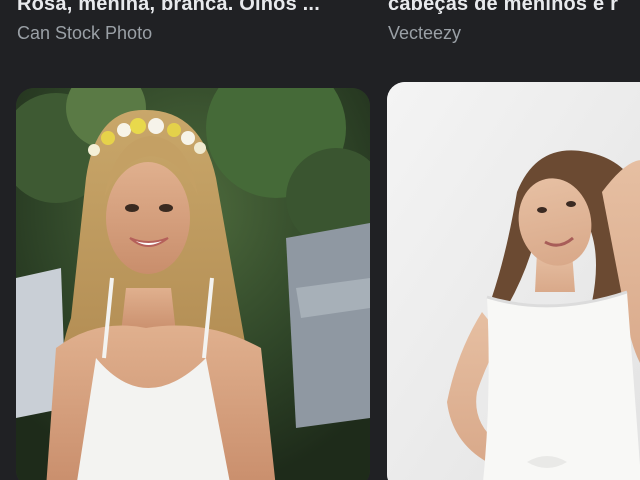 The width and height of the screenshot is (640, 480). Describe the element at coordinates (425, 33) in the screenshot. I see `result-source: Vecteezy` at that location.